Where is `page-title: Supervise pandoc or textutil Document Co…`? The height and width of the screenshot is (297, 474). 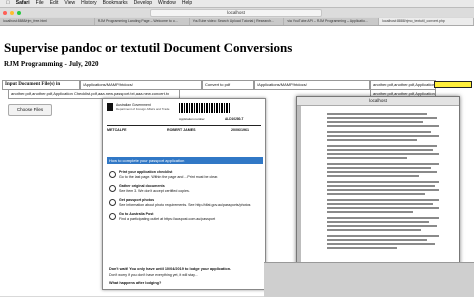 page-title: Supervise pandoc or textutil Document Co… is located at coordinates (148, 47).